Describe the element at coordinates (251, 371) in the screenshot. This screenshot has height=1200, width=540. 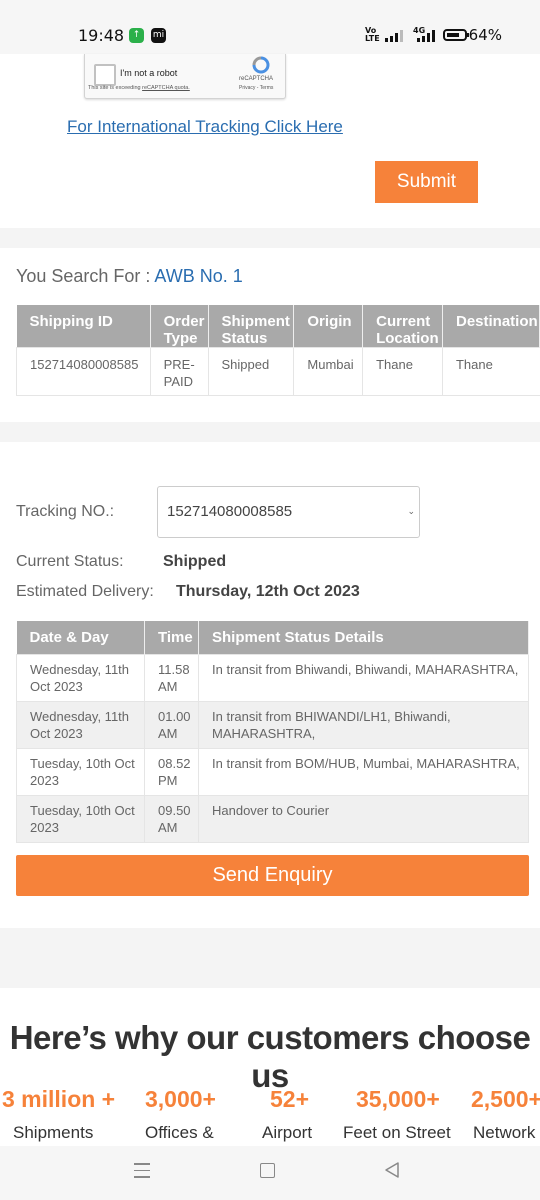
I see `cell-shipment-status: Shipped` at that location.